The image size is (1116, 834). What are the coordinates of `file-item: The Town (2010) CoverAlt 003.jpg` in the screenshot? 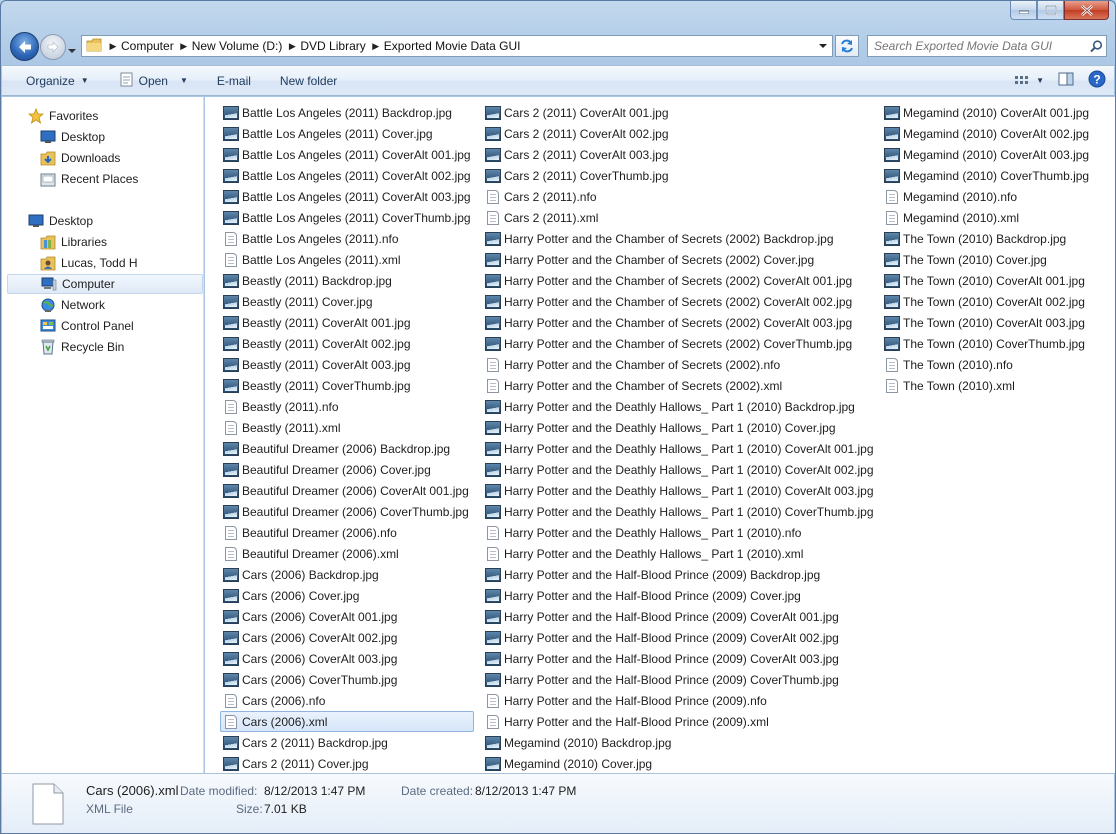 It's located at (986, 322).